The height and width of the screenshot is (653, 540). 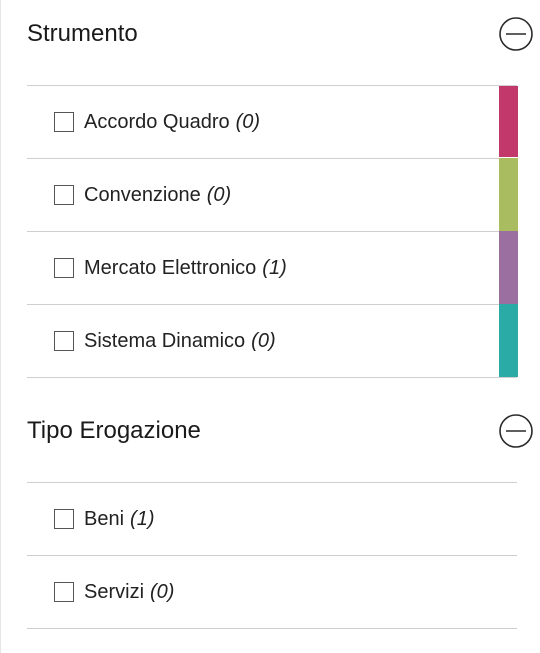 What do you see at coordinates (272, 592) in the screenshot?
I see `option-servizi: Servizi (0)` at bounding box center [272, 592].